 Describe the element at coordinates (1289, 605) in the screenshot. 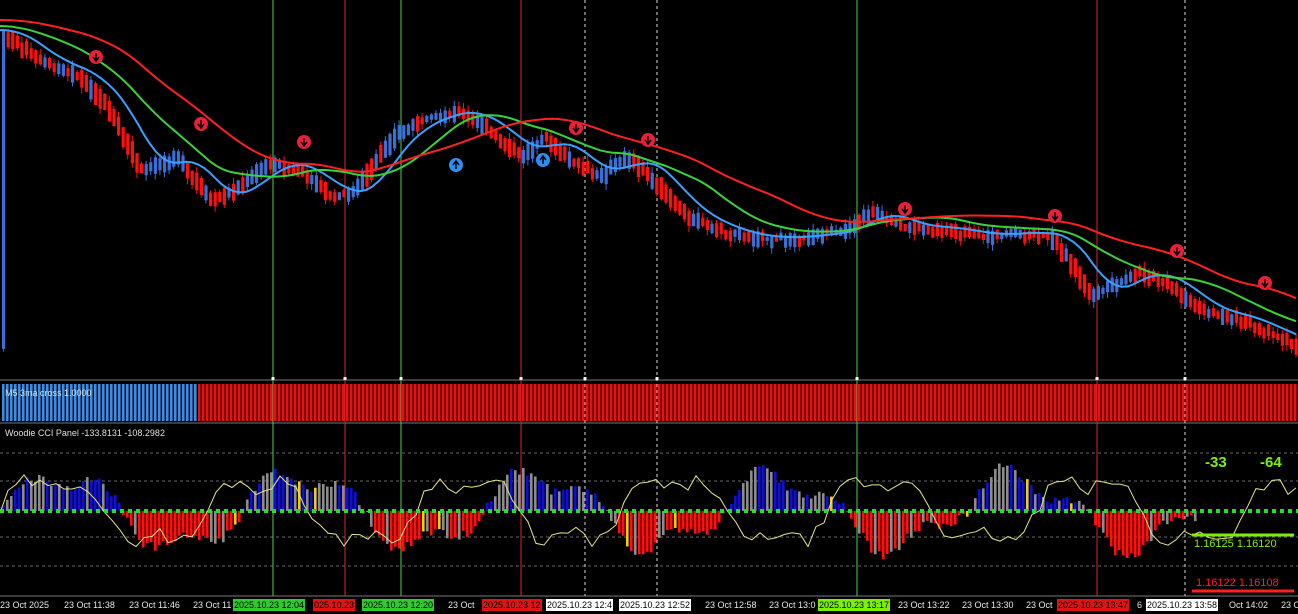

I see `time-label: 23 O` at that location.